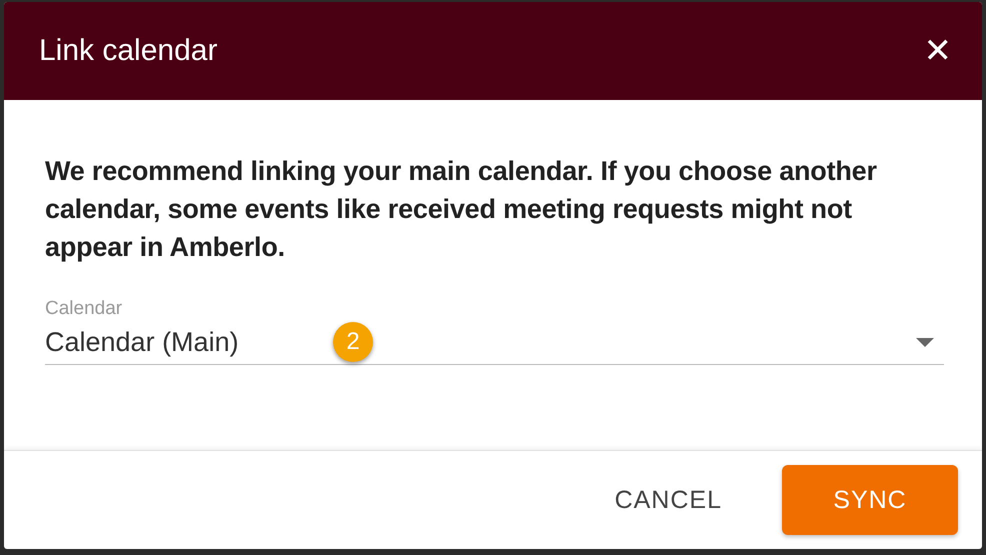  Describe the element at coordinates (353, 342) in the screenshot. I see `step-badge: 2` at that location.